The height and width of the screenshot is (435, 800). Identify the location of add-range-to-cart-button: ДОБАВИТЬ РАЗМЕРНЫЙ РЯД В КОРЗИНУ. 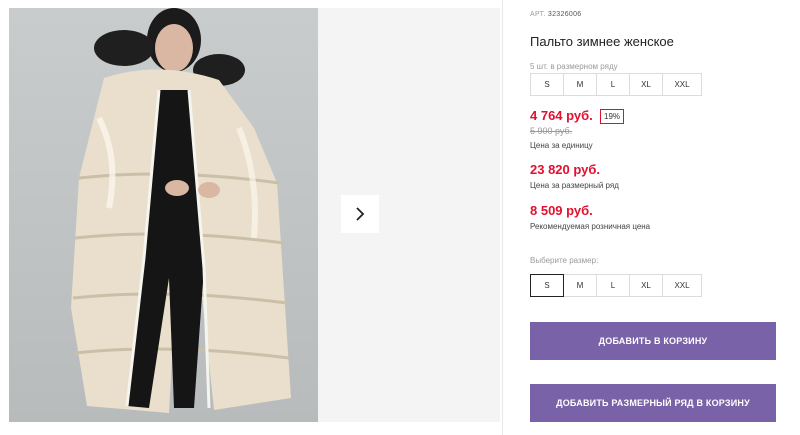
(653, 403).